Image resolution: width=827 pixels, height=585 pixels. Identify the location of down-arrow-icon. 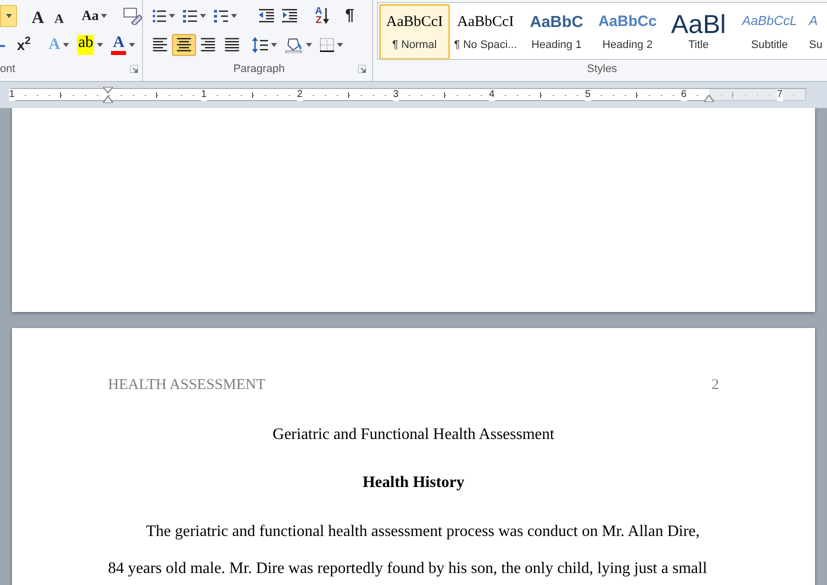
(326, 16).